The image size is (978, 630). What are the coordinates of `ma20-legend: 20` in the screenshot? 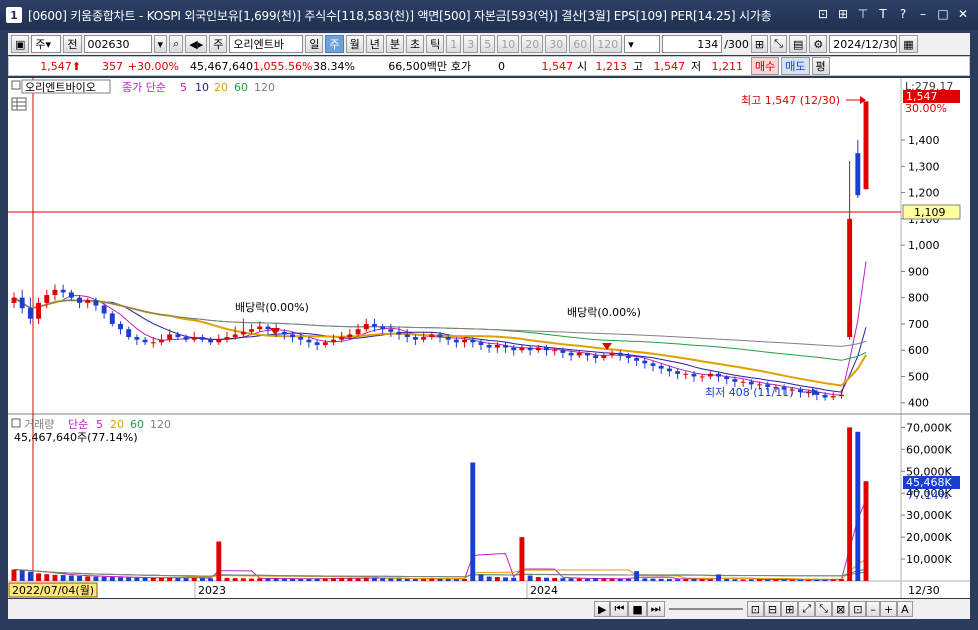 It's located at (221, 87).